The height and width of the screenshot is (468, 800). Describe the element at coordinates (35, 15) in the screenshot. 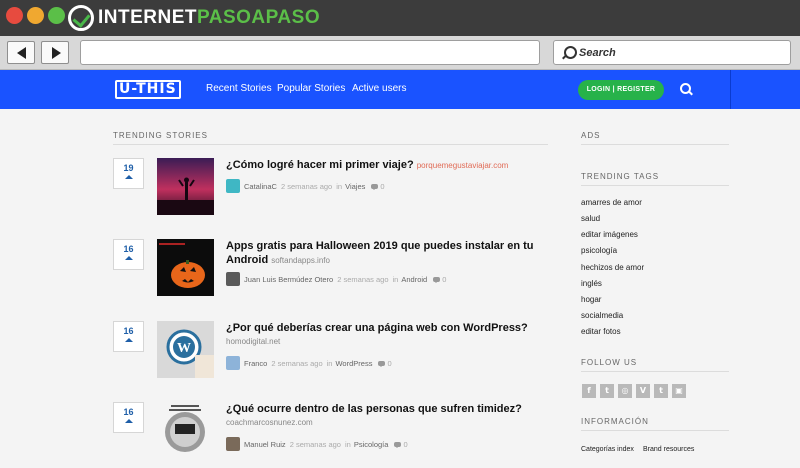

I see `minimize-window-button` at that location.